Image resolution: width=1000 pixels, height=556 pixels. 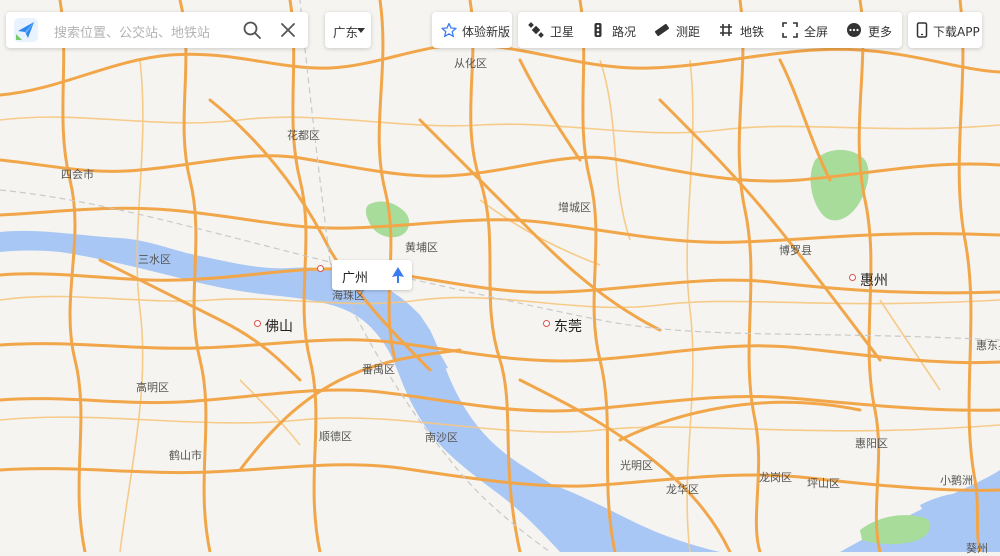 I want to click on measure-button: 测距, so click(x=678, y=30).